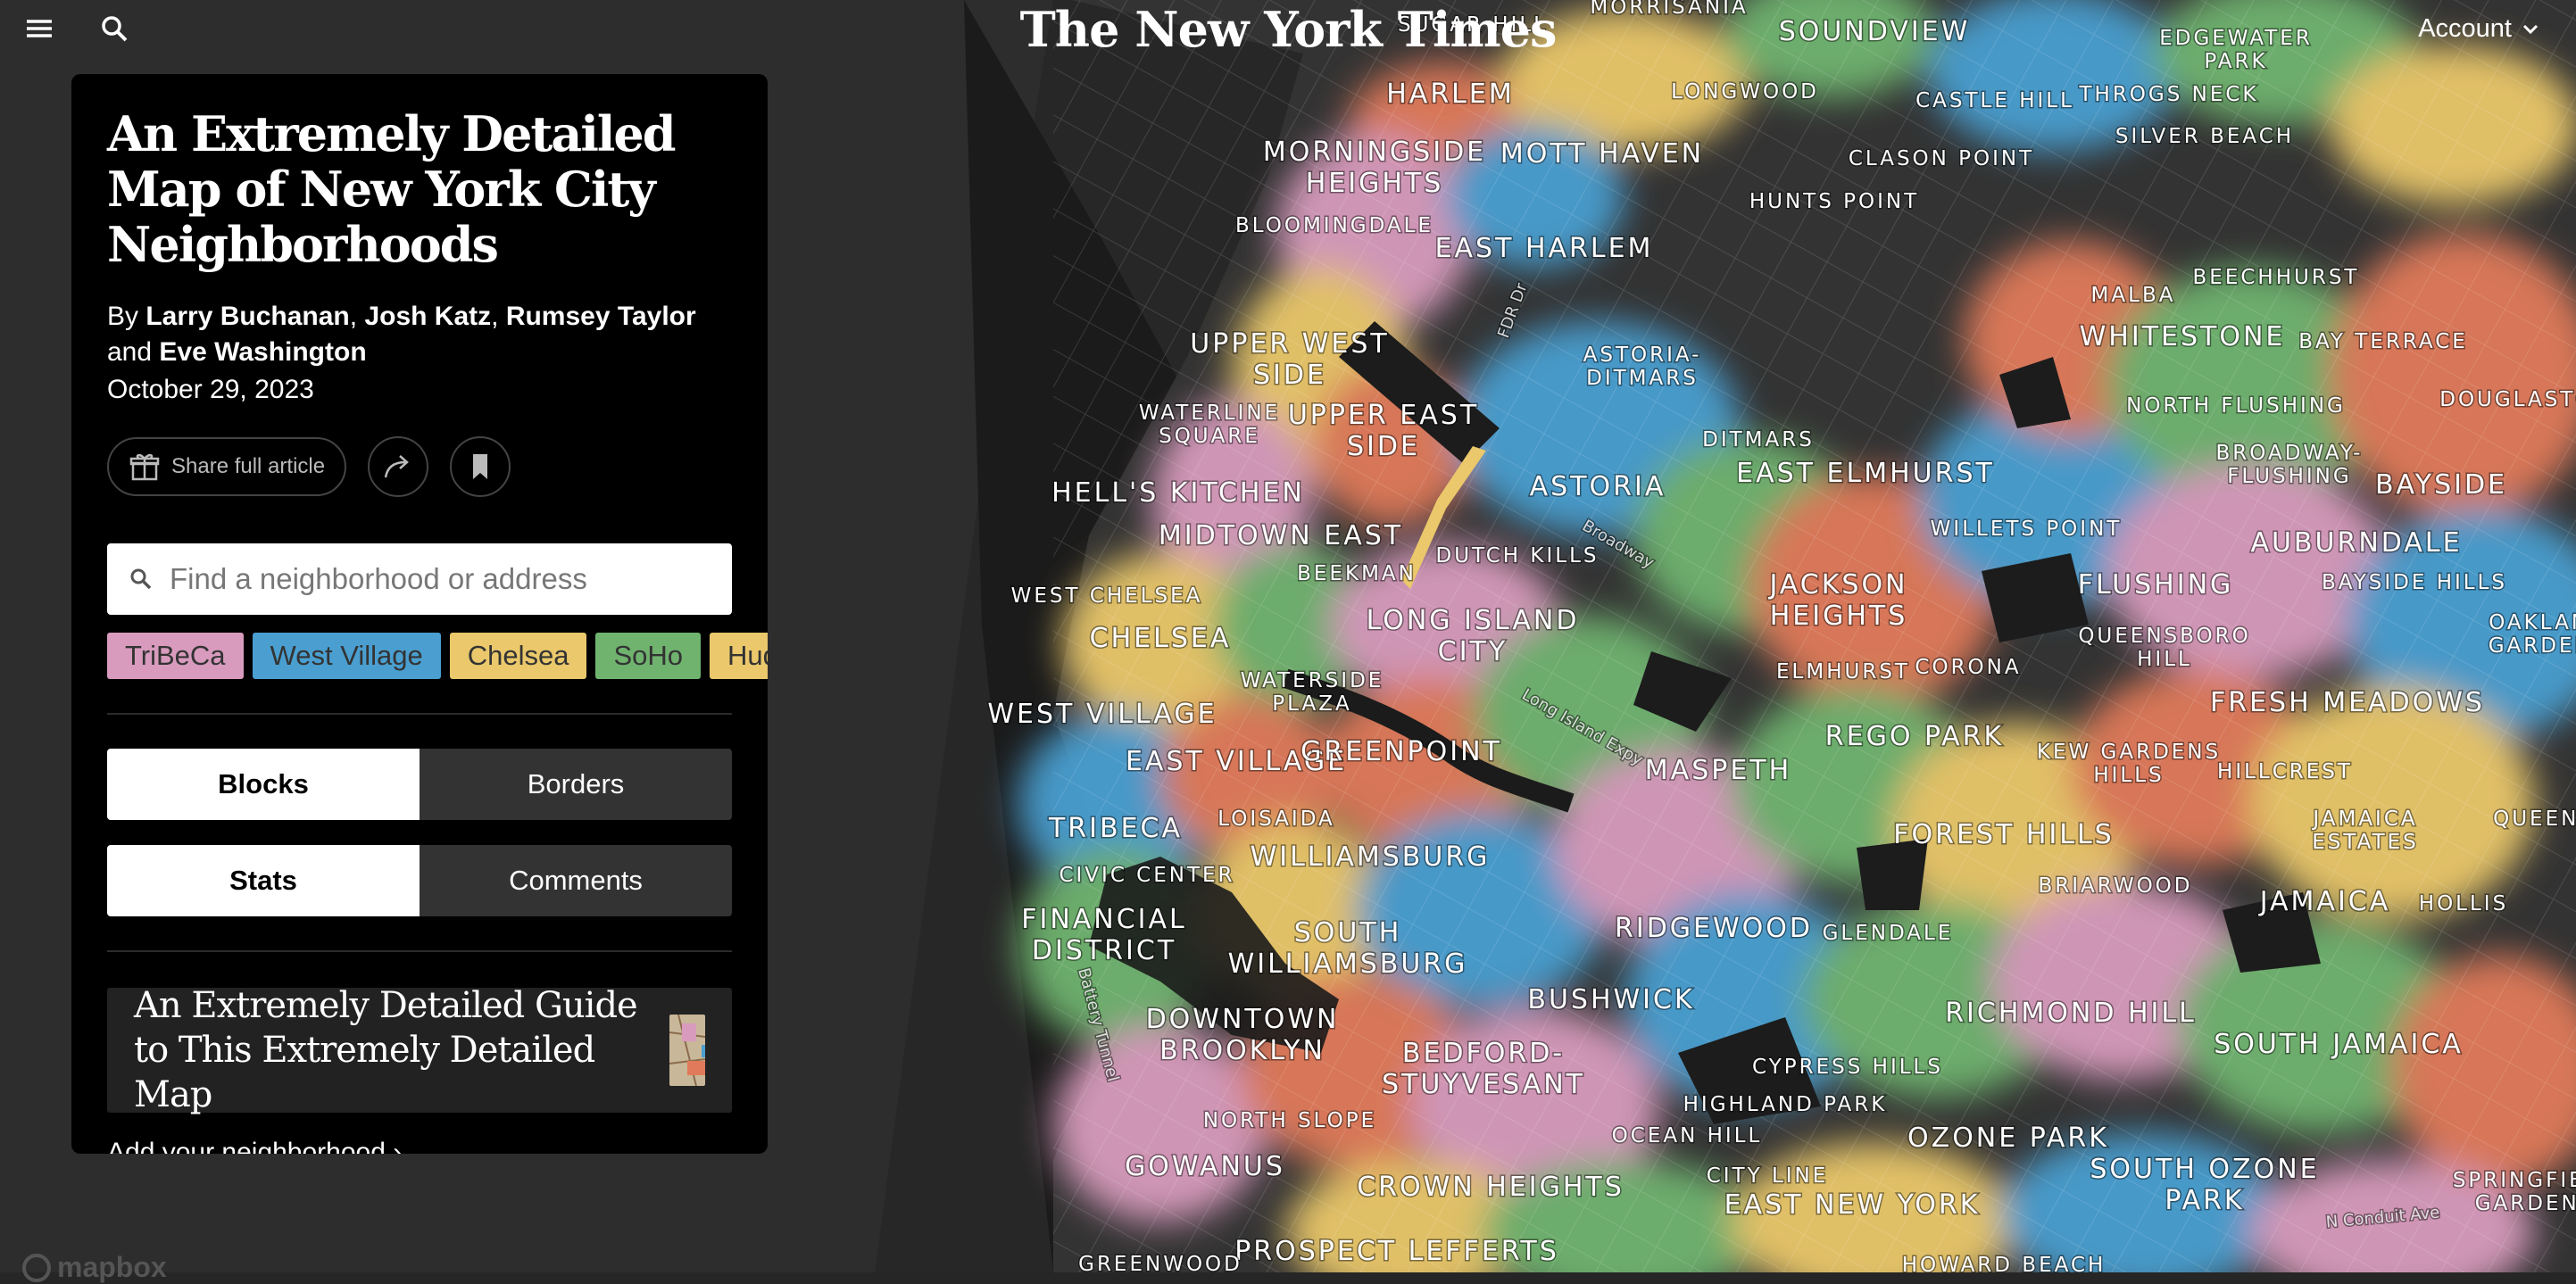 This screenshot has height=1284, width=2576. What do you see at coordinates (1602, 154) in the screenshot?
I see `map-label: MOTT HAVEN` at bounding box center [1602, 154].